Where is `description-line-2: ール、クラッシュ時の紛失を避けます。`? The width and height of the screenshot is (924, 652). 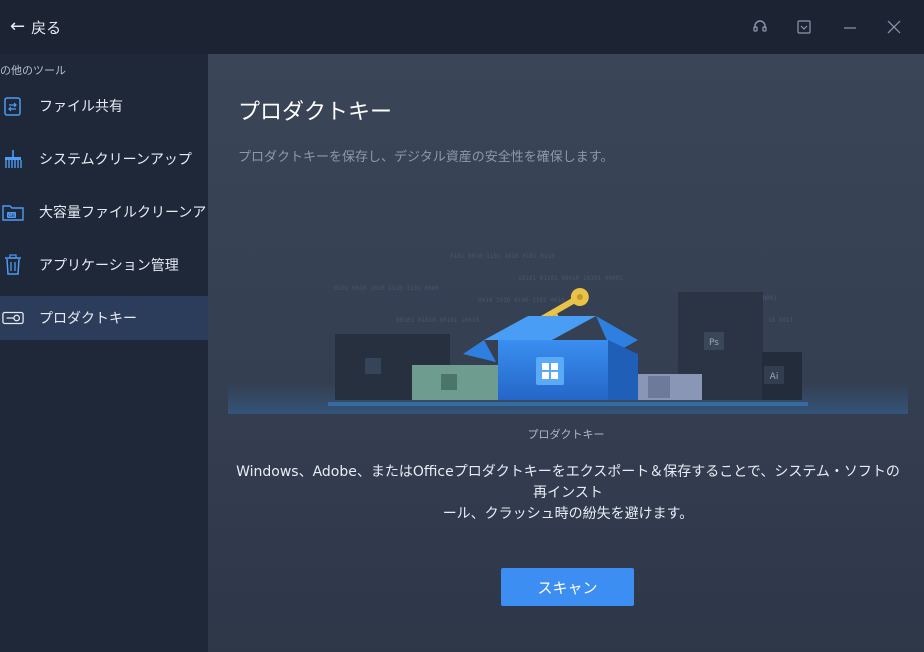
description-line-2: ール、クラッシュ時の紛失を避けます。 is located at coordinates (568, 514).